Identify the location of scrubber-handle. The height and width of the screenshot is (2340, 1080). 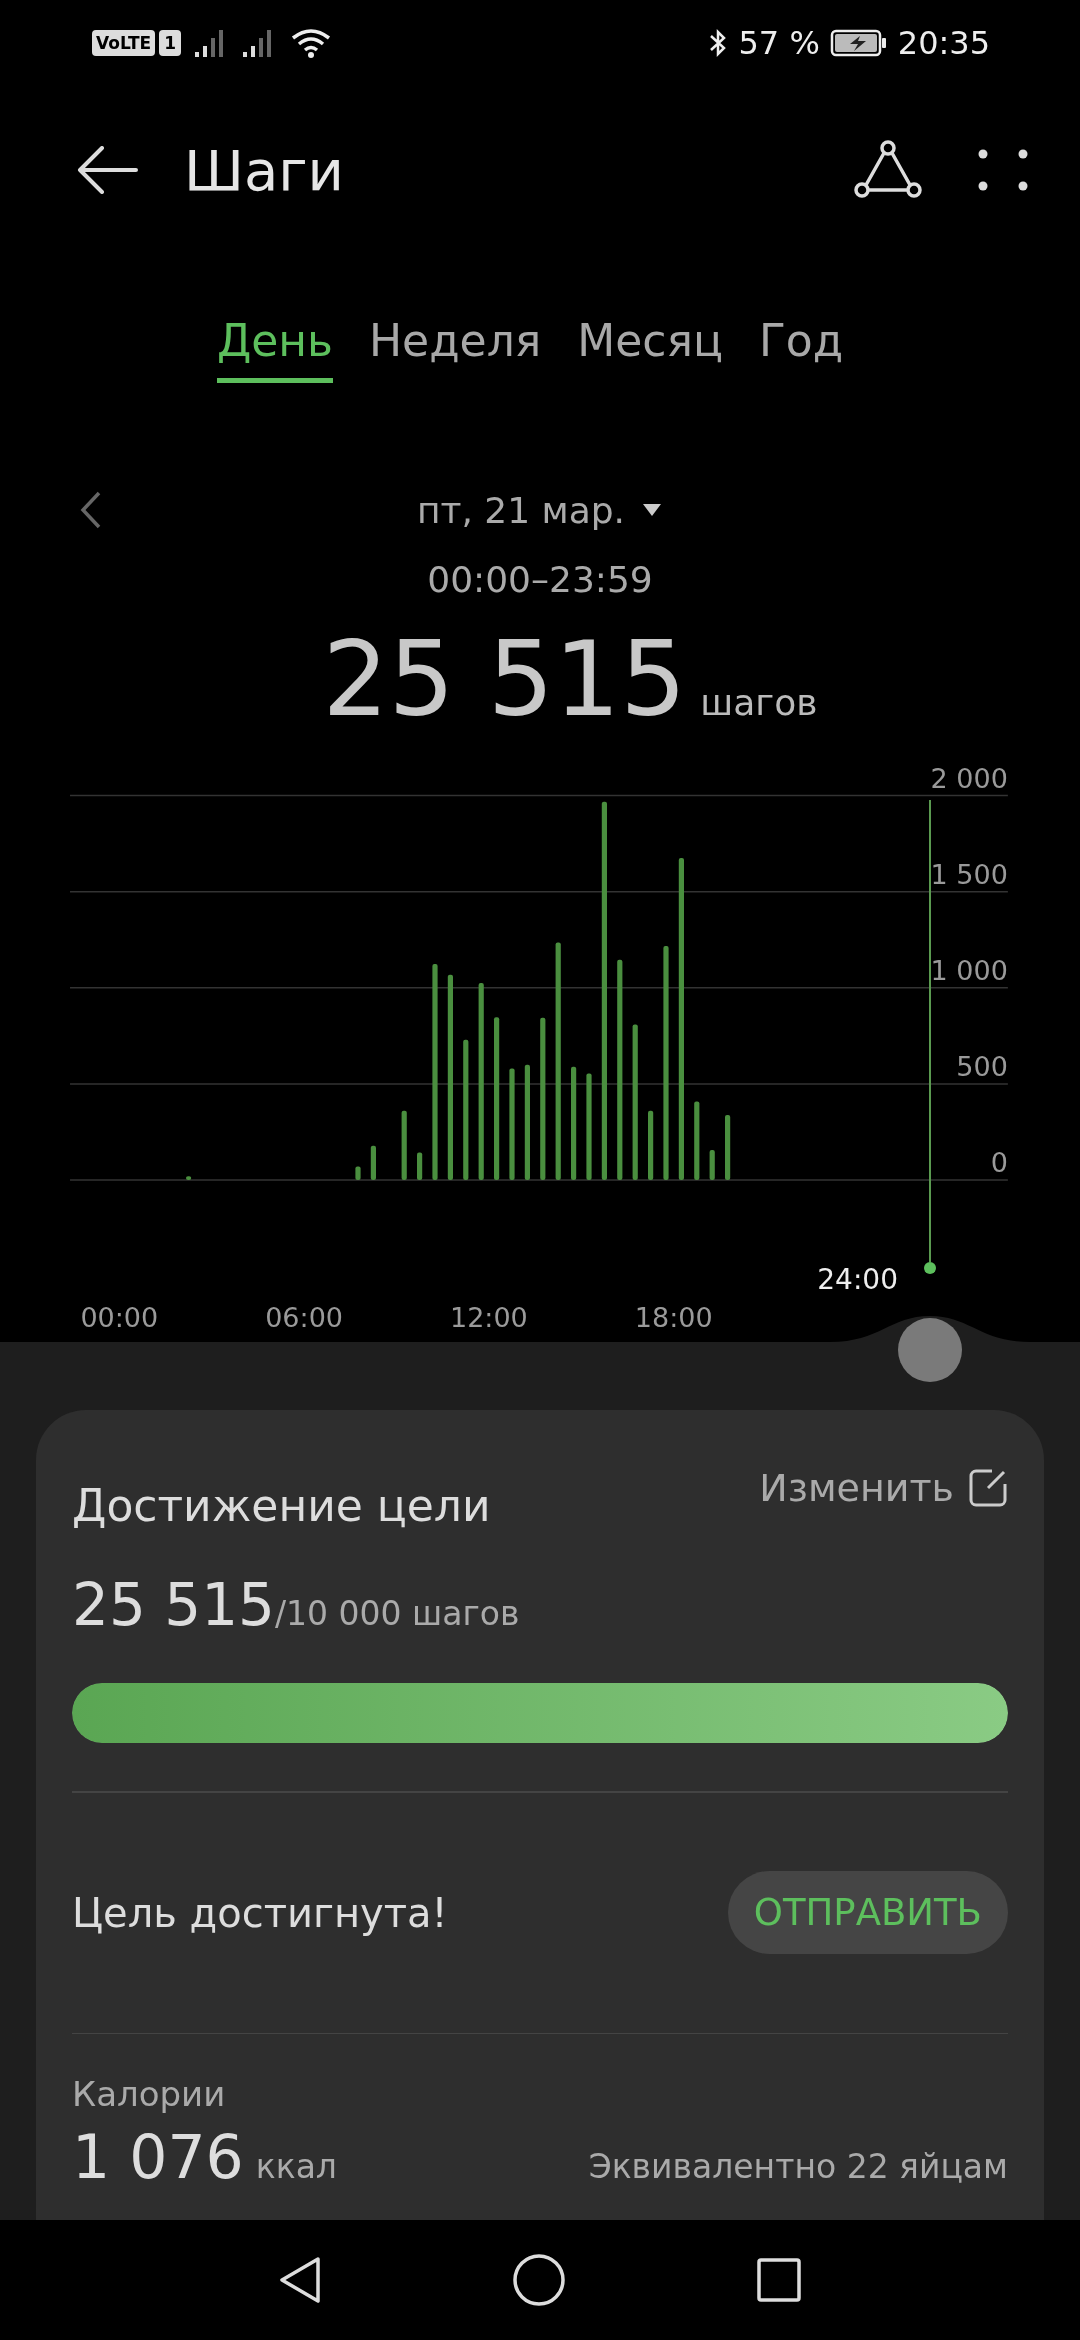
(930, 1350).